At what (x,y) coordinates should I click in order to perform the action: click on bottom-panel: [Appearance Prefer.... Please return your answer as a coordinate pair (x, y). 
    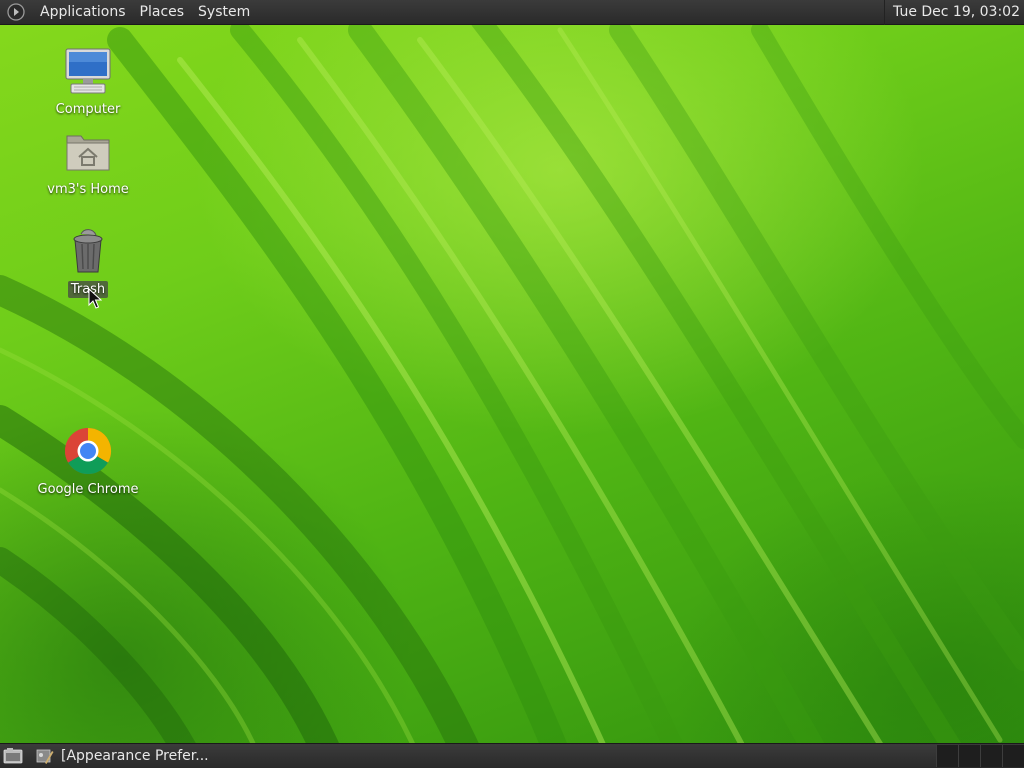
    Looking at the image, I should click on (512, 755).